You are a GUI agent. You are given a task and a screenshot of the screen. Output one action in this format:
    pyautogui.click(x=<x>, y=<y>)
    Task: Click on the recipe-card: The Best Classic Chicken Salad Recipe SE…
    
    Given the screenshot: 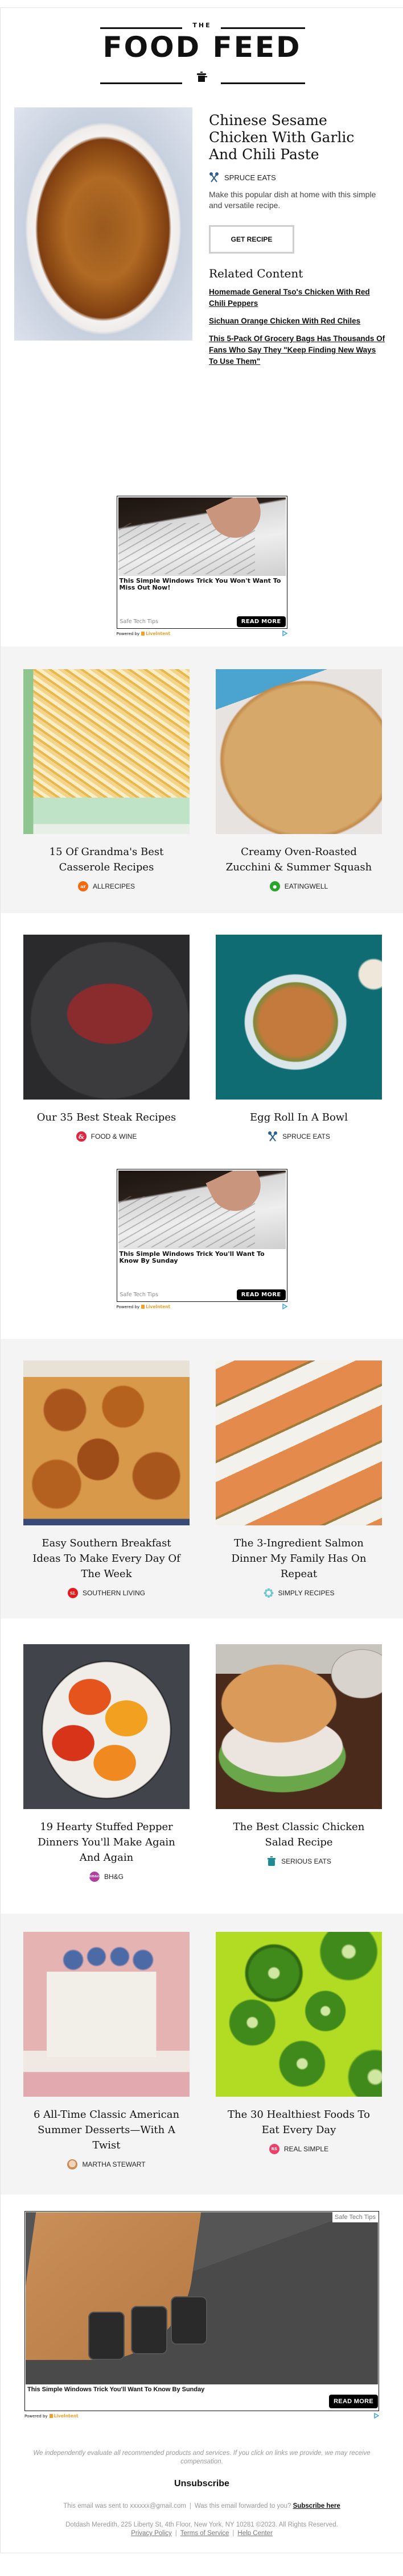 What is the action you would take?
    pyautogui.click(x=299, y=1763)
    